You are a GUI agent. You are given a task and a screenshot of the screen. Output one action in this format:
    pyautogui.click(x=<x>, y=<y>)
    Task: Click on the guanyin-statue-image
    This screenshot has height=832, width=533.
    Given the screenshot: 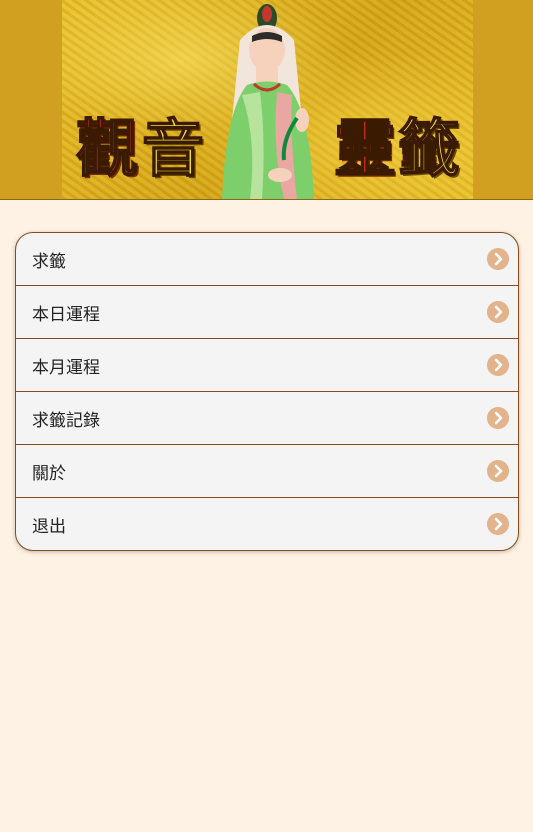 What is the action you would take?
    pyautogui.click(x=268, y=101)
    